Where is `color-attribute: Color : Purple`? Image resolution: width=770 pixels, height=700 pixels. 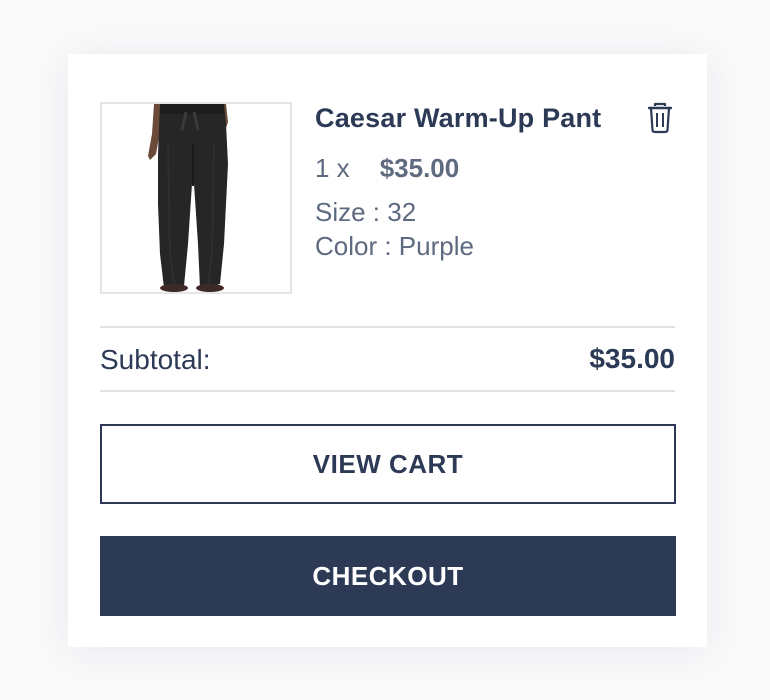 color-attribute: Color : Purple is located at coordinates (394, 246).